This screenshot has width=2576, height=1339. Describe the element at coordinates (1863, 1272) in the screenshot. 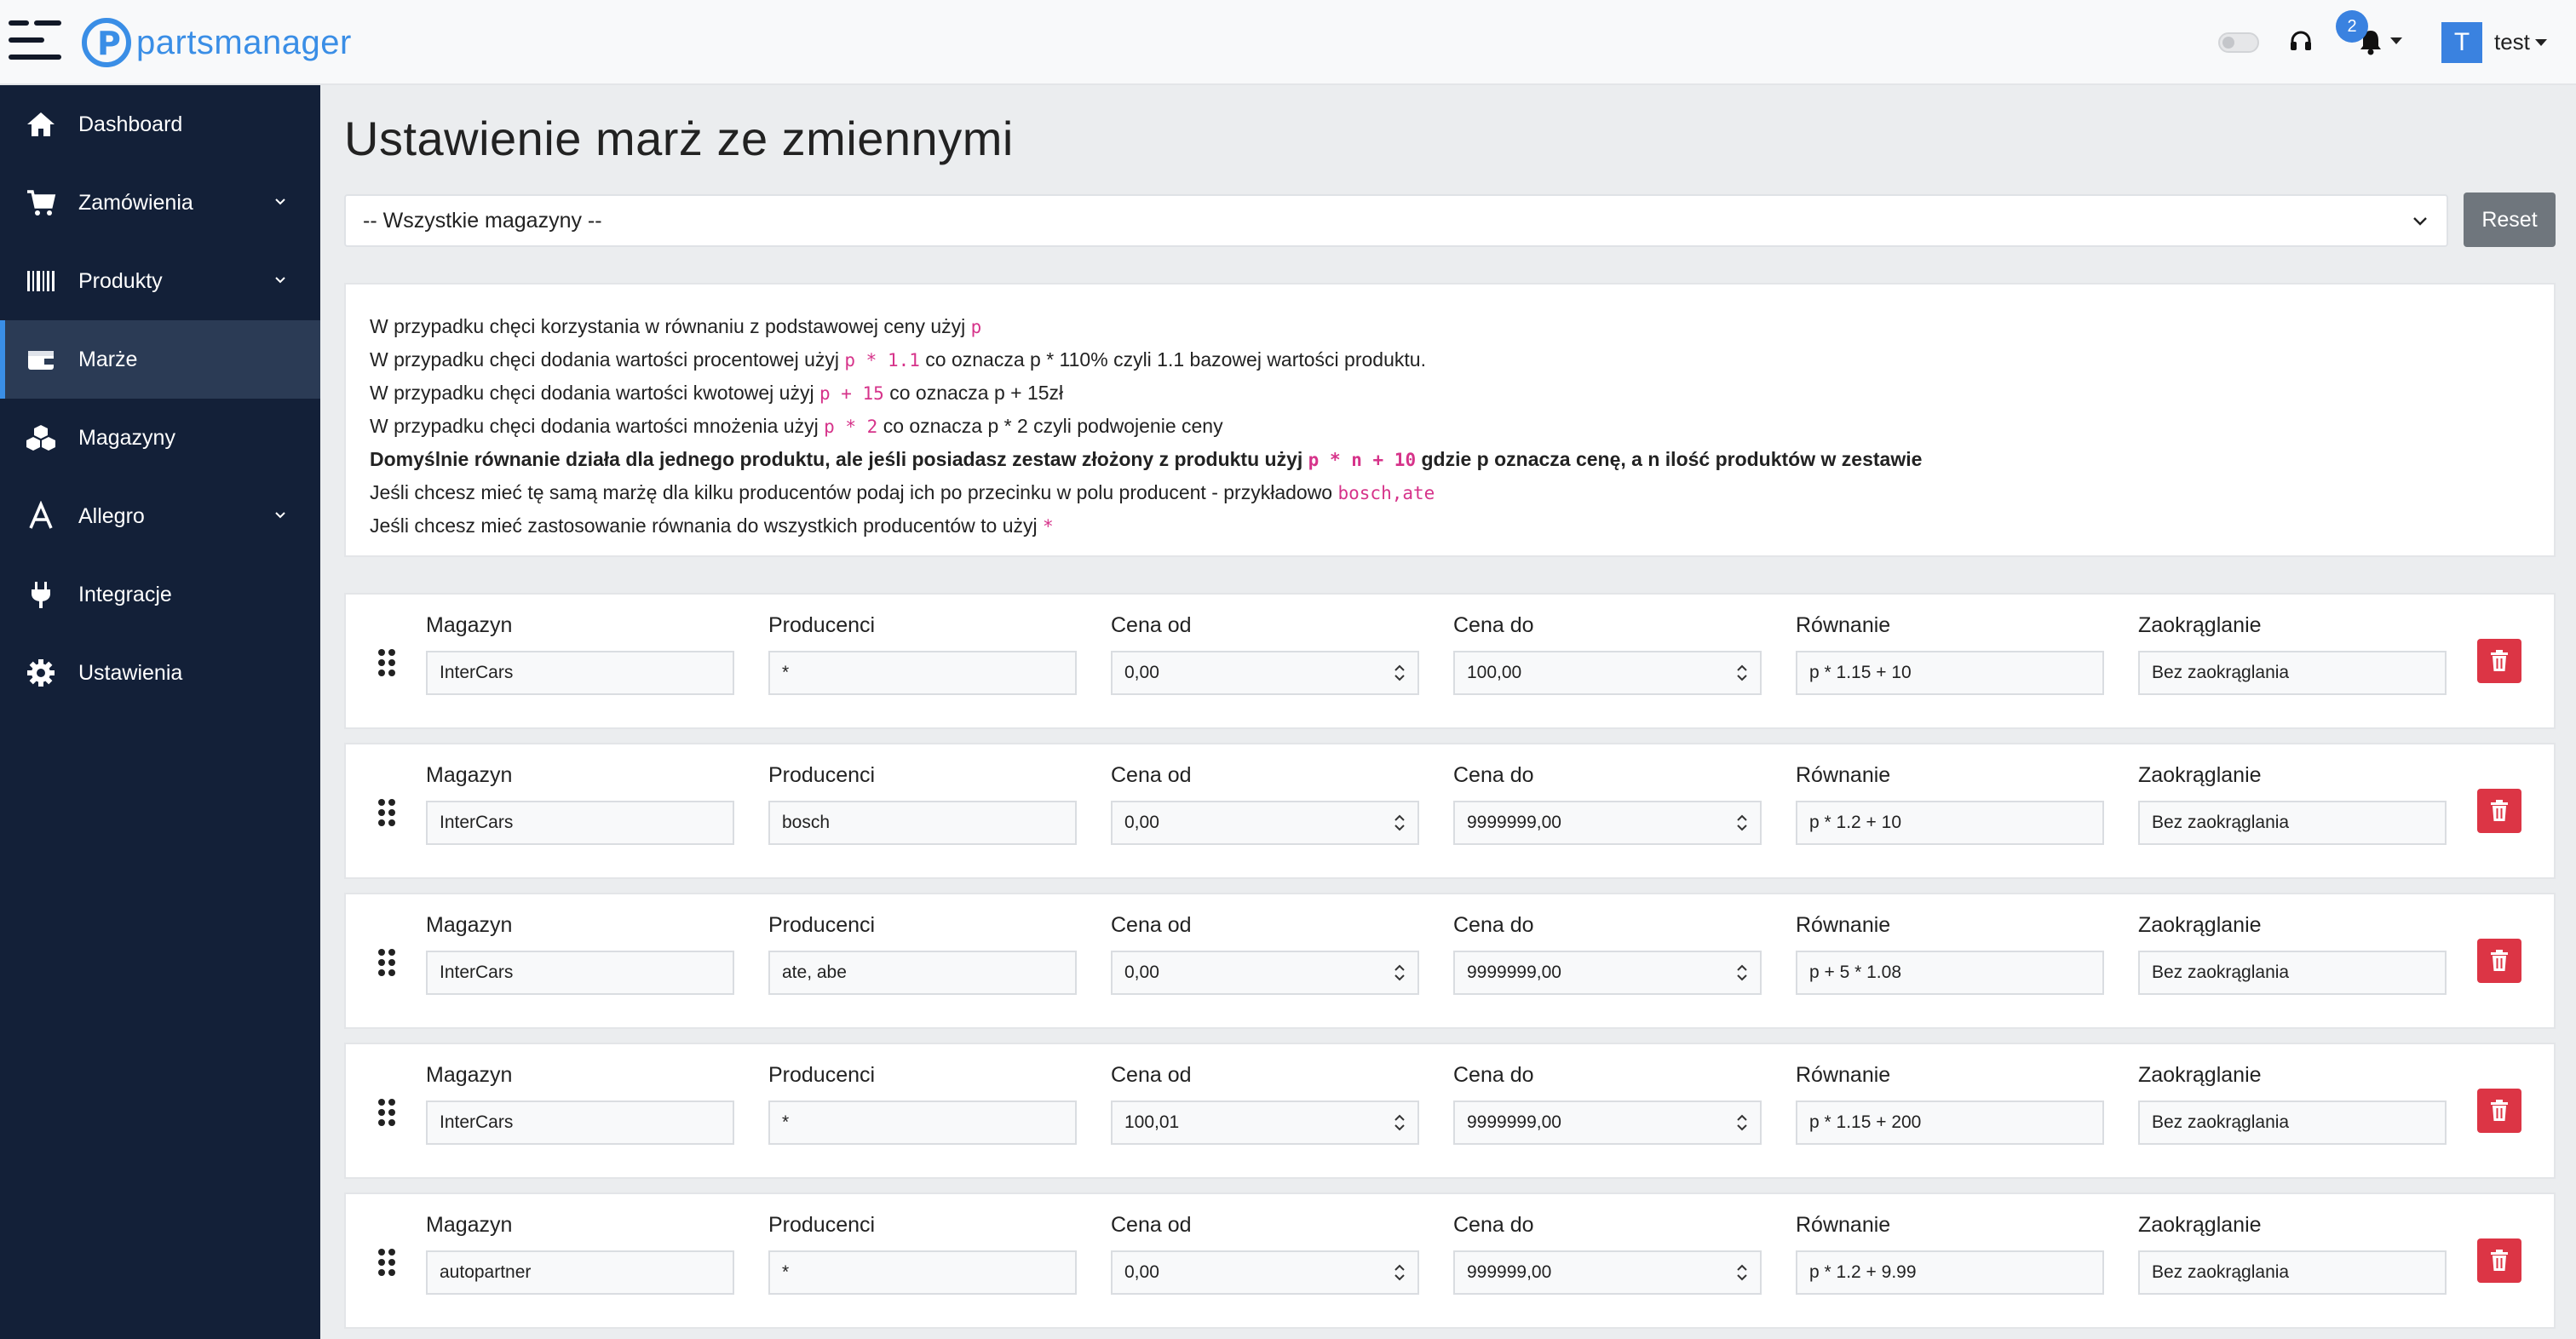

I see `input-value: p * 1.2 + 9.99` at that location.